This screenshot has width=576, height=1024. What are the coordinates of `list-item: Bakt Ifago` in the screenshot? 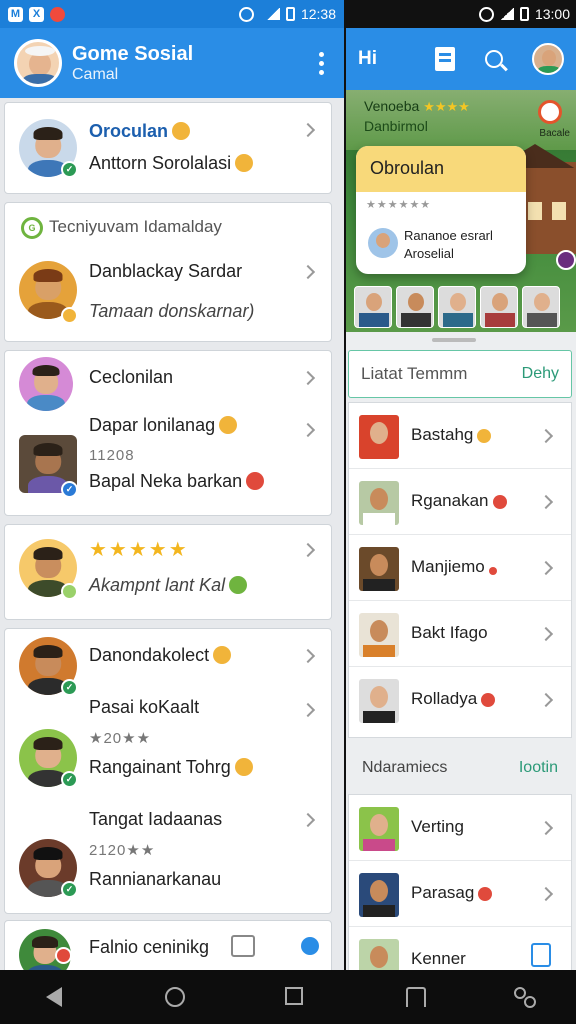 It's located at (460, 634).